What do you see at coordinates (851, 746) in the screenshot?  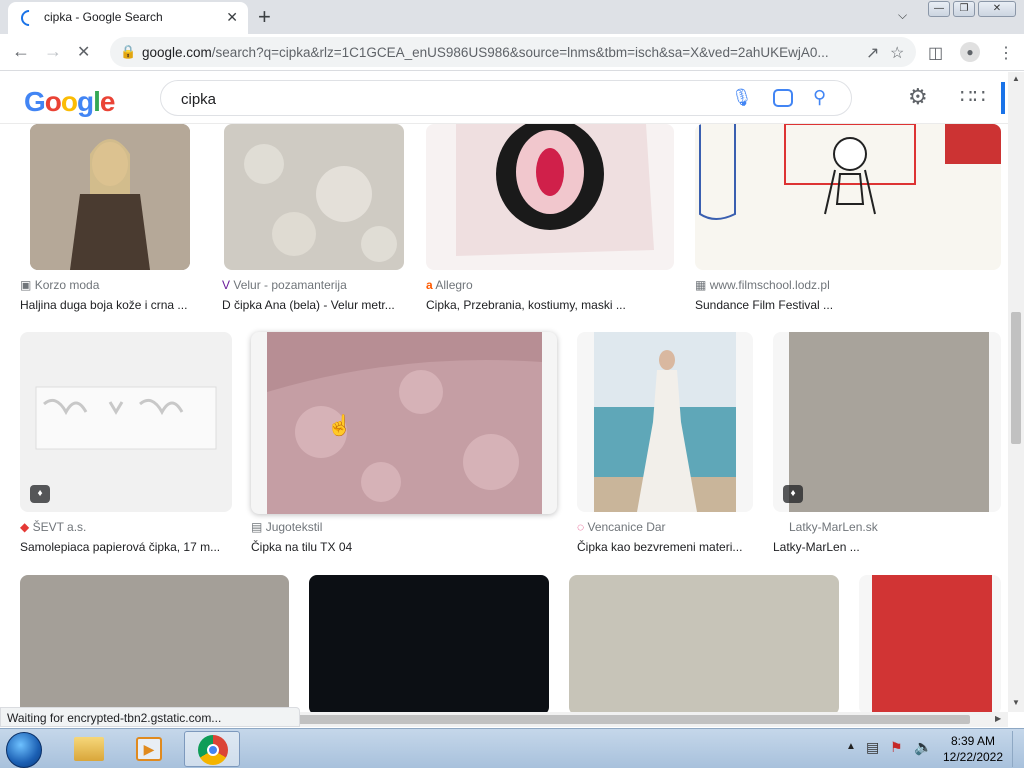 I see `show-hidden-icons-icon: ▲` at bounding box center [851, 746].